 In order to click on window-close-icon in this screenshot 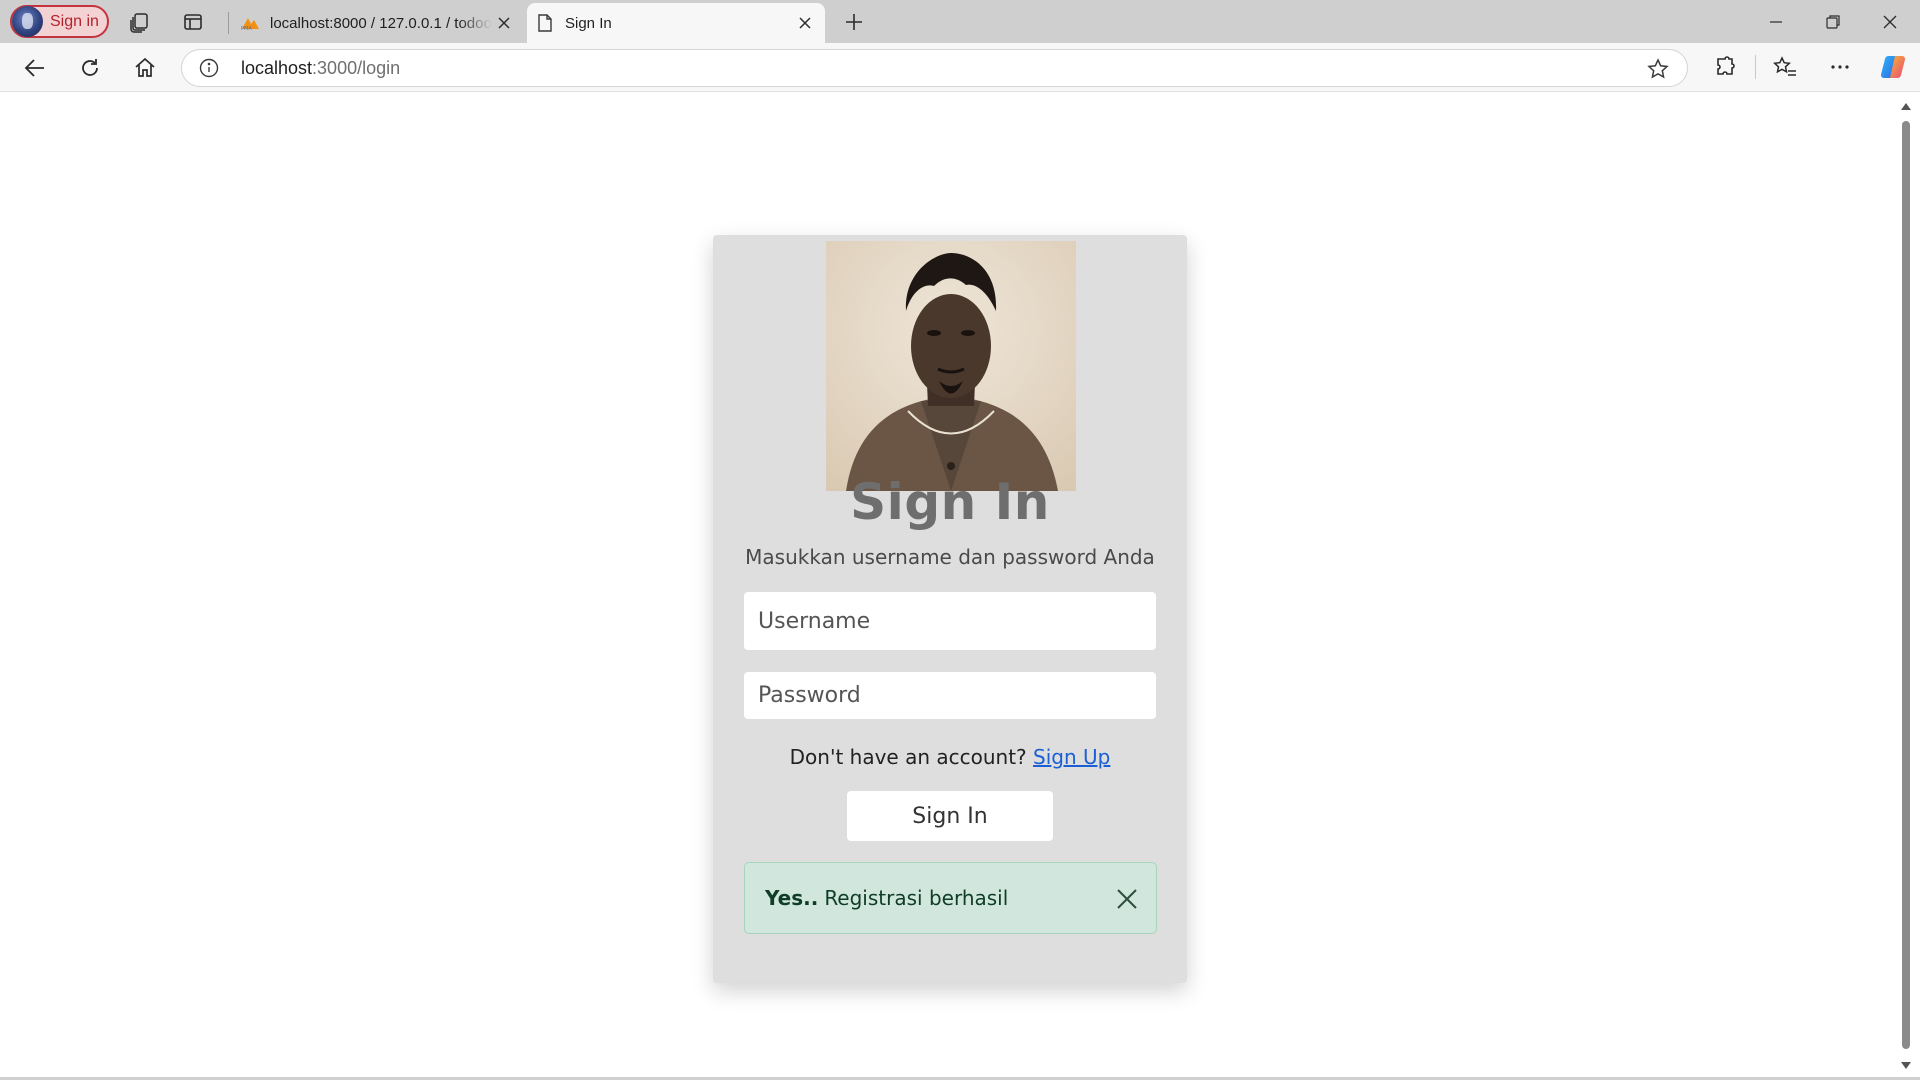, I will do `click(1890, 22)`.